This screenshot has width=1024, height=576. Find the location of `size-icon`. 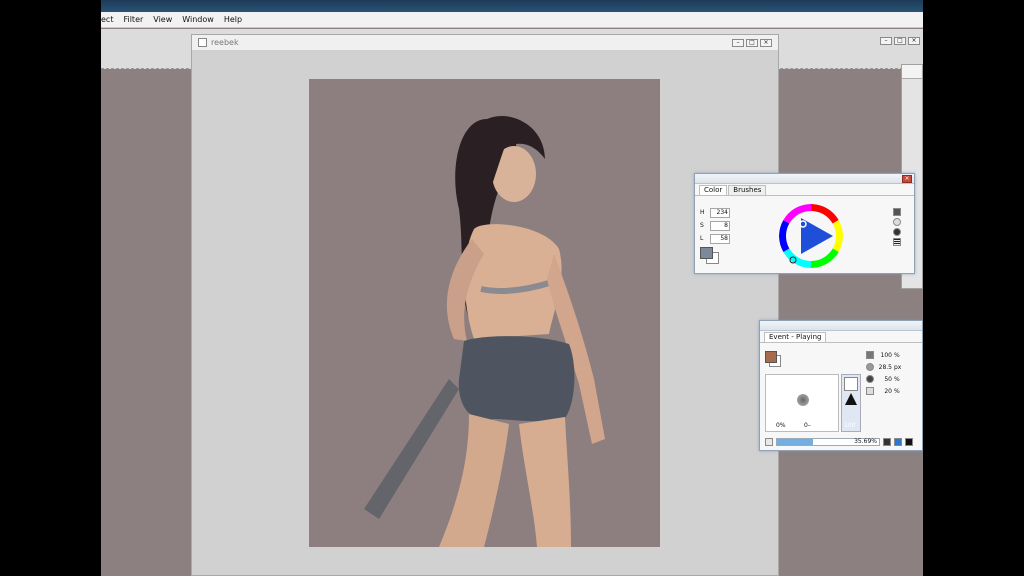

size-icon is located at coordinates (870, 367).